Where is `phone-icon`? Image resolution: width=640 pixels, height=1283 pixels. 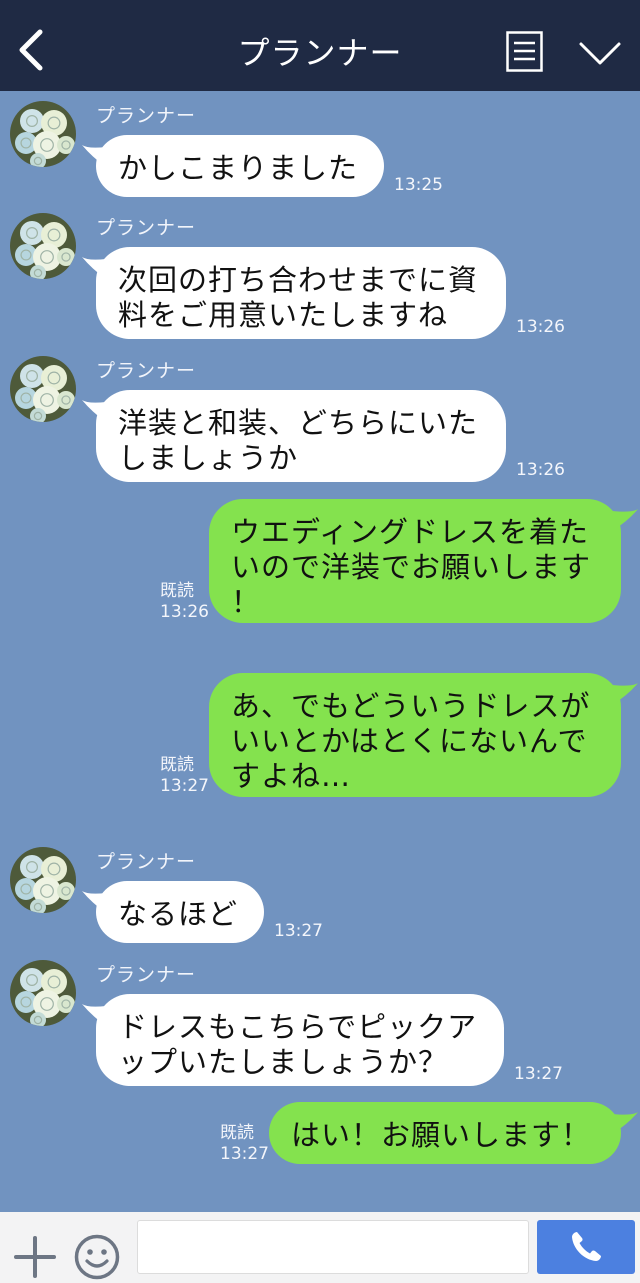
phone-icon is located at coordinates (586, 1246).